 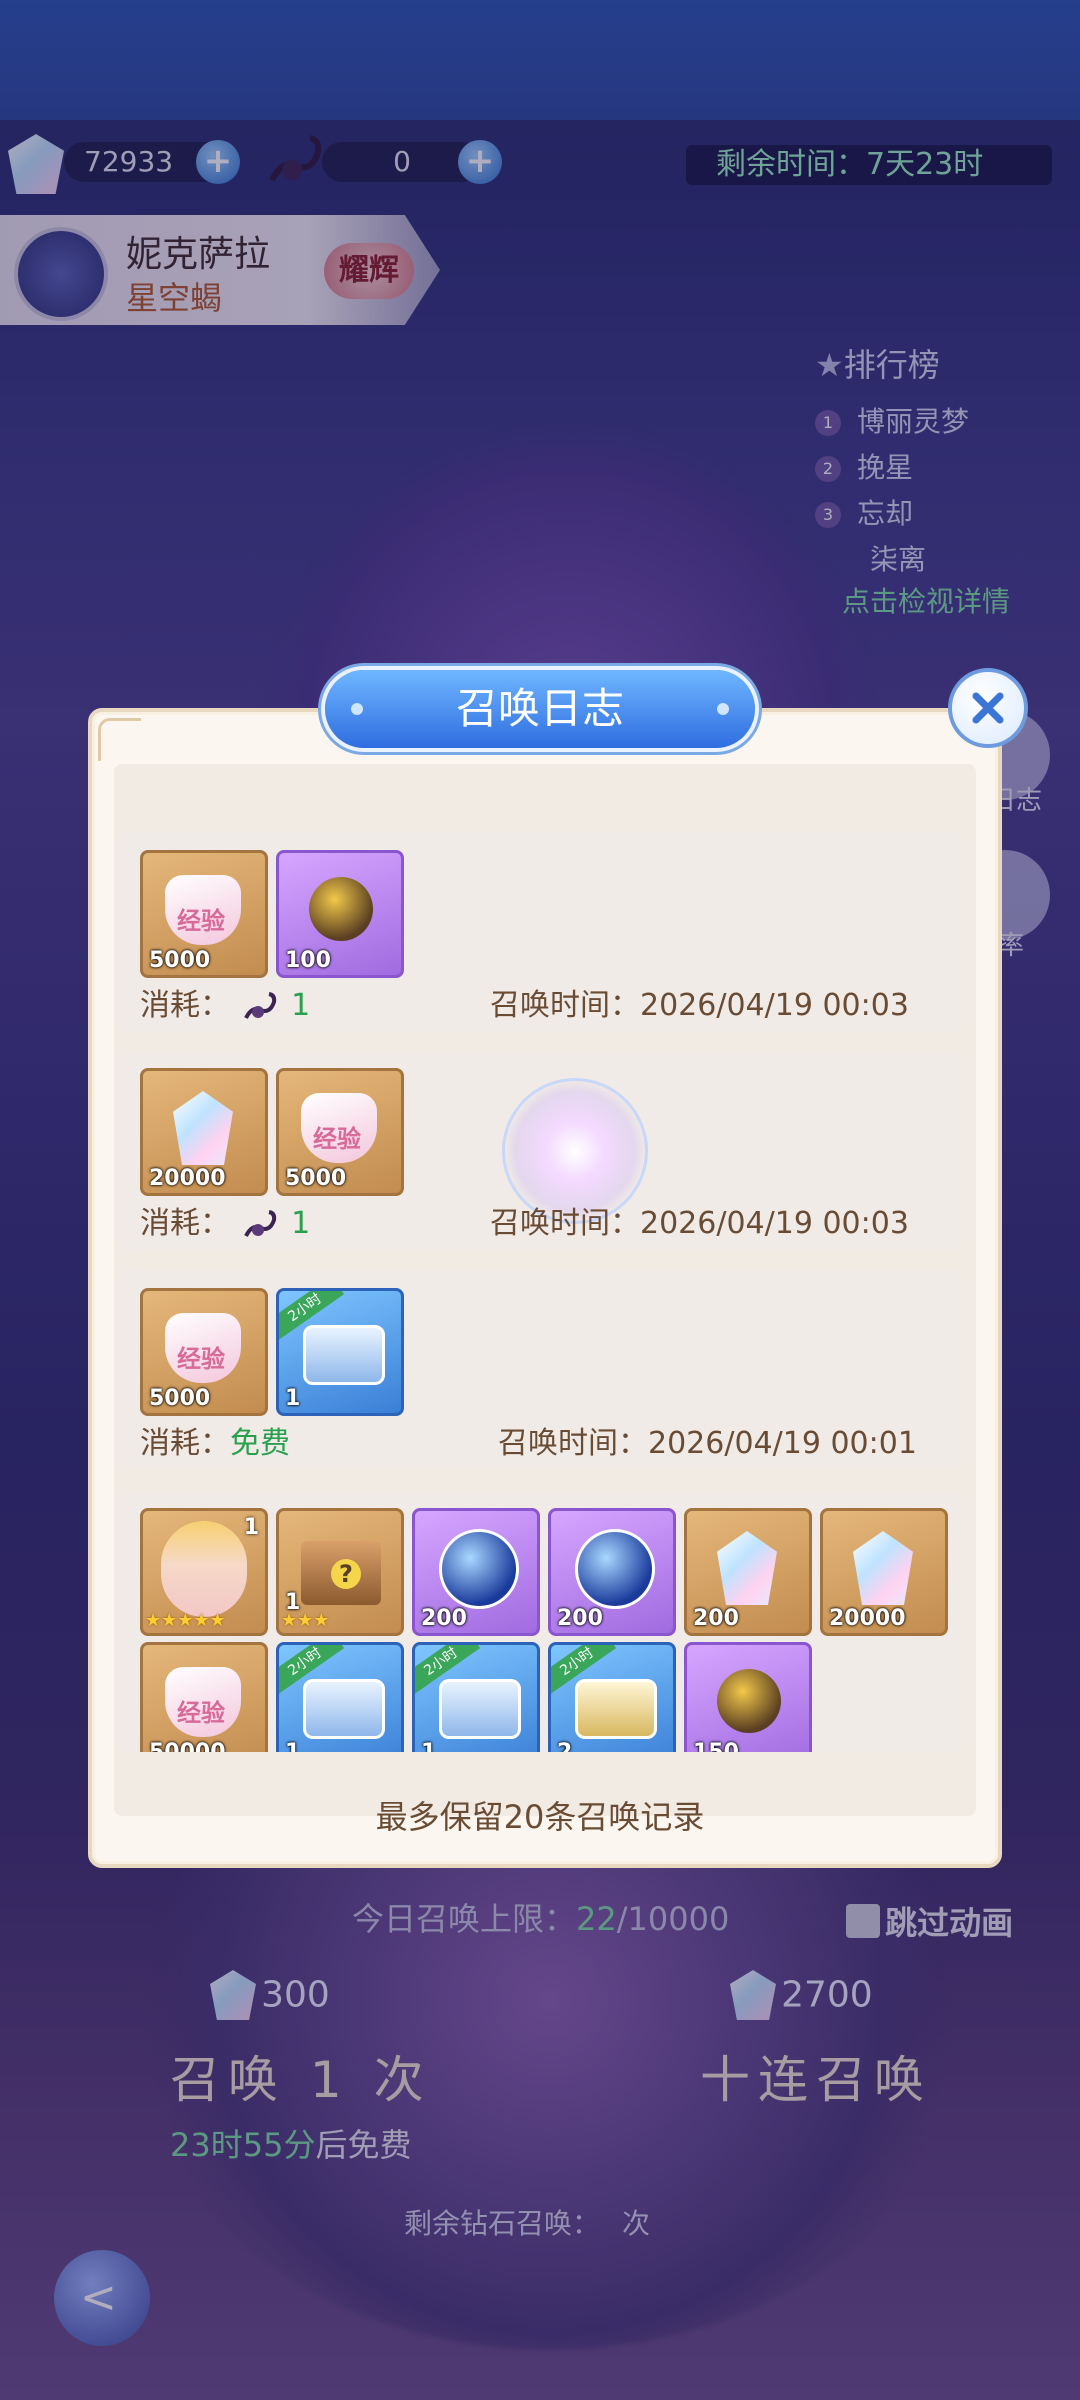 I want to click on reward-item: 150, so click(x=748, y=1697).